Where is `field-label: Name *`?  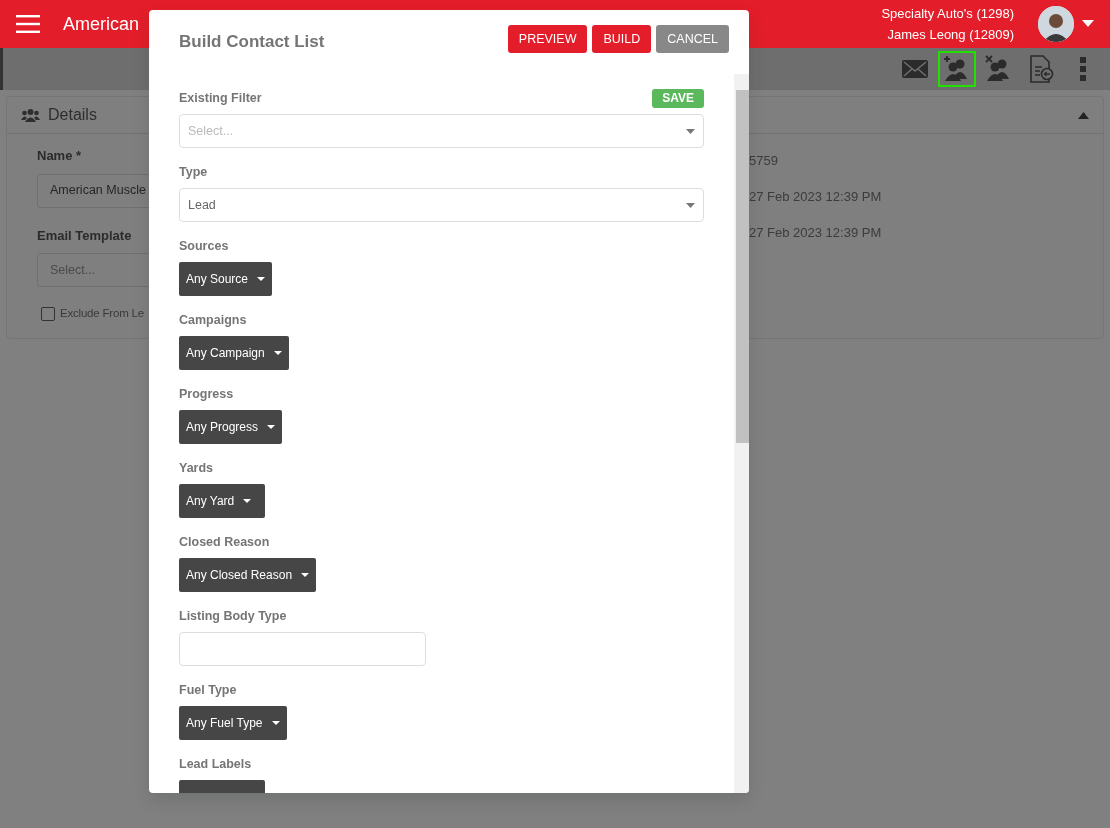 field-label: Name * is located at coordinates (60, 156).